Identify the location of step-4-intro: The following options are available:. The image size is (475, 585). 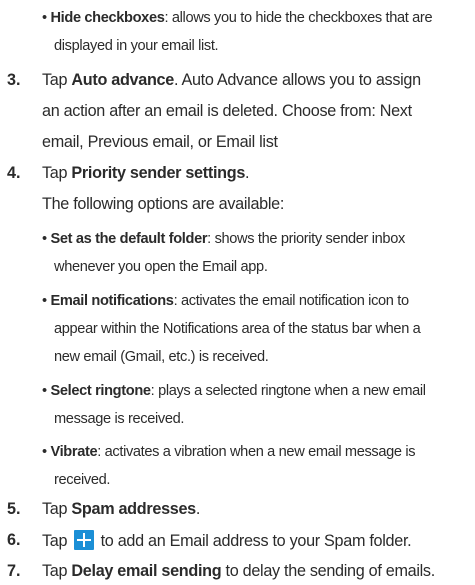
(163, 204).